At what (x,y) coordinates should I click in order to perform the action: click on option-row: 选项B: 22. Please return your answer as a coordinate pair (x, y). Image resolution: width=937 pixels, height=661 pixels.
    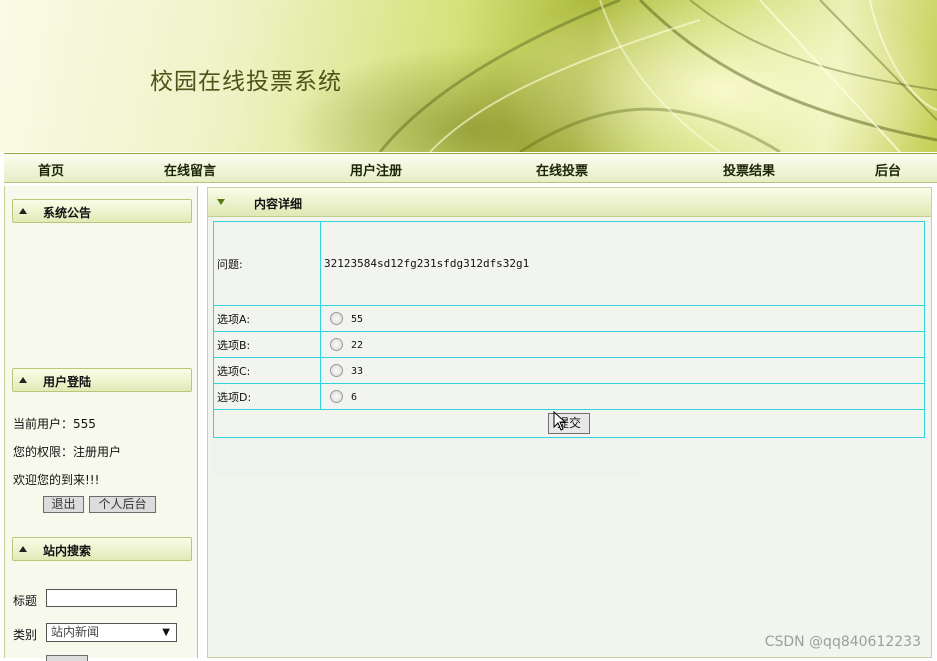
    Looking at the image, I should click on (569, 344).